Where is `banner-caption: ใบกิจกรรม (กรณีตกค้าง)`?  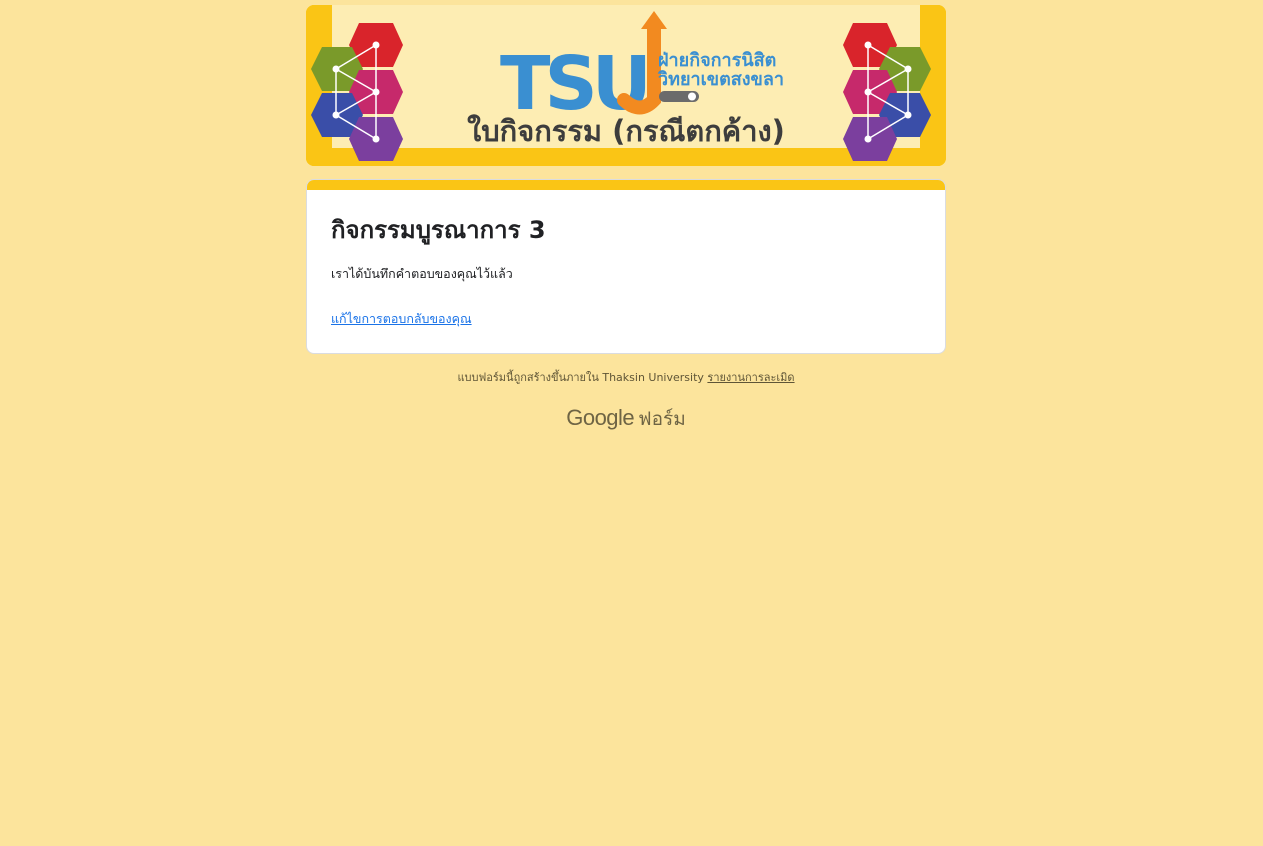
banner-caption: ใบกิจกรรม (กรณีตกค้าง) is located at coordinates (626, 131).